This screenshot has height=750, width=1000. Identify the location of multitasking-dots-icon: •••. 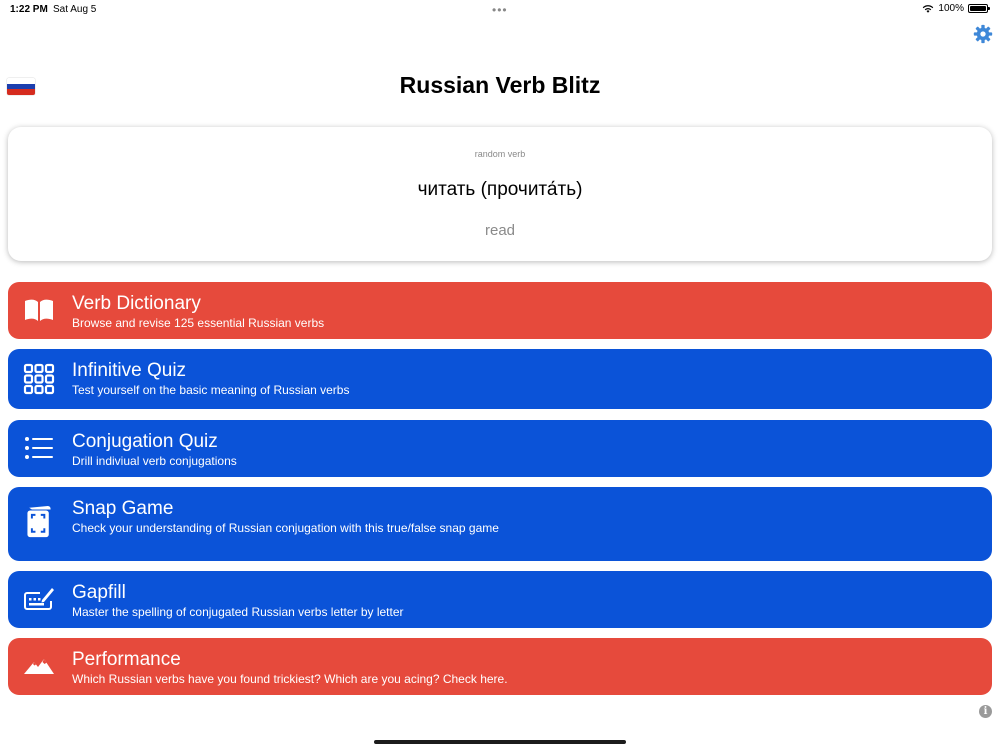
(500, 10).